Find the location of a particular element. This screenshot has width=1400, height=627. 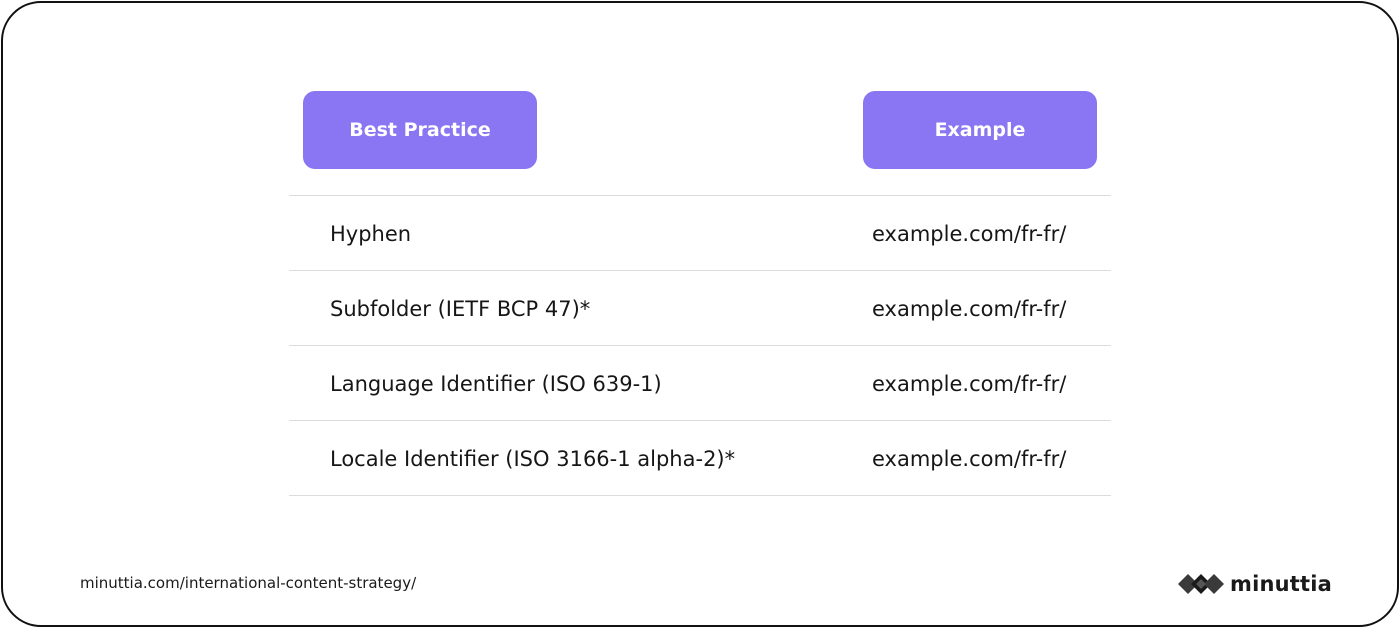

brand-logo: minuttia is located at coordinates (1255, 584).